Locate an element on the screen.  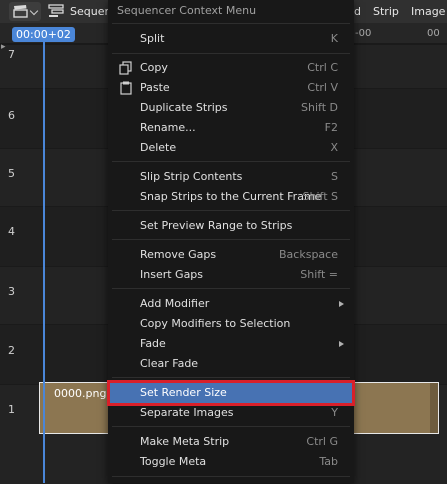
menu-item-add-modifier: Add Modifier is located at coordinates (231, 304).